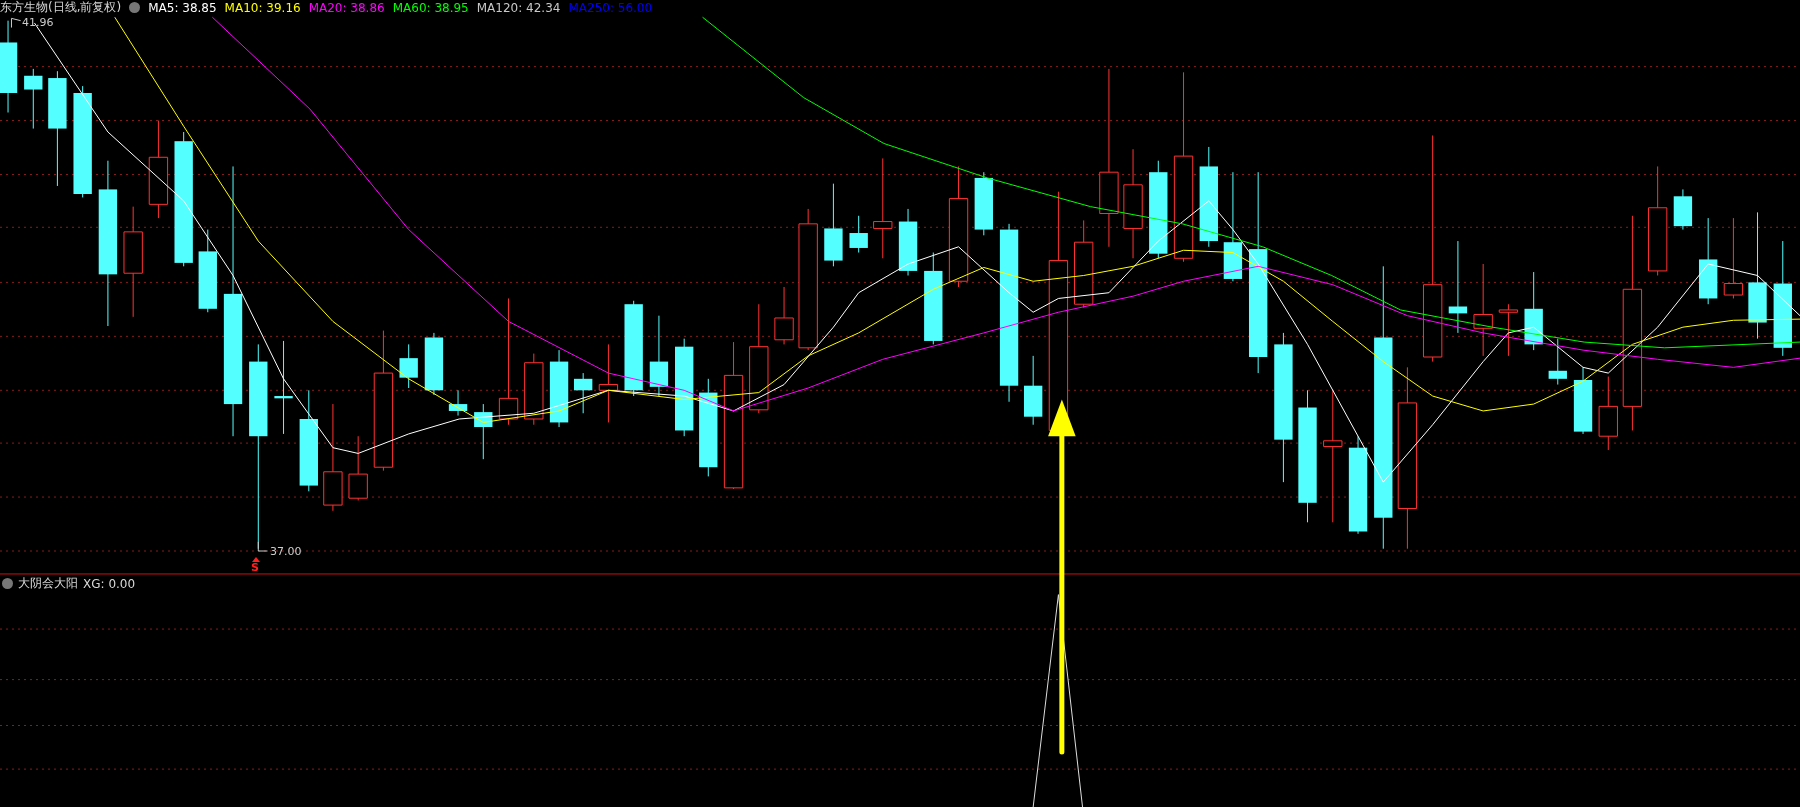 The height and width of the screenshot is (807, 1800). Describe the element at coordinates (262, 7) in the screenshot. I see `moving-average-label: MA10: 39.16` at that location.